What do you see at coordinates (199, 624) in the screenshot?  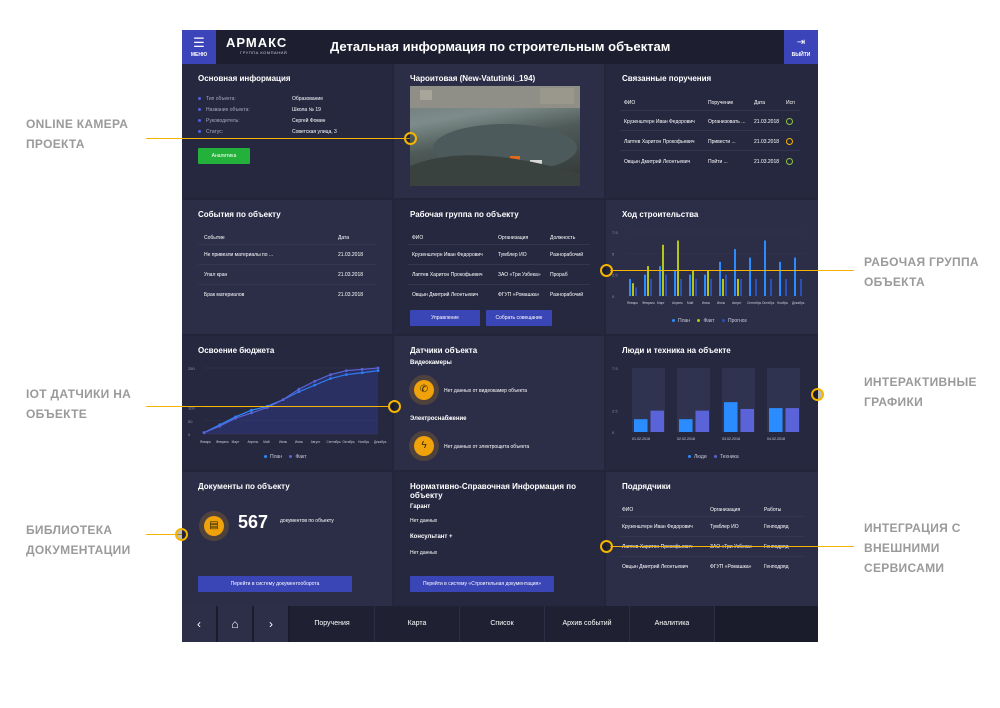 I see `nav-back-button: ‹` at bounding box center [199, 624].